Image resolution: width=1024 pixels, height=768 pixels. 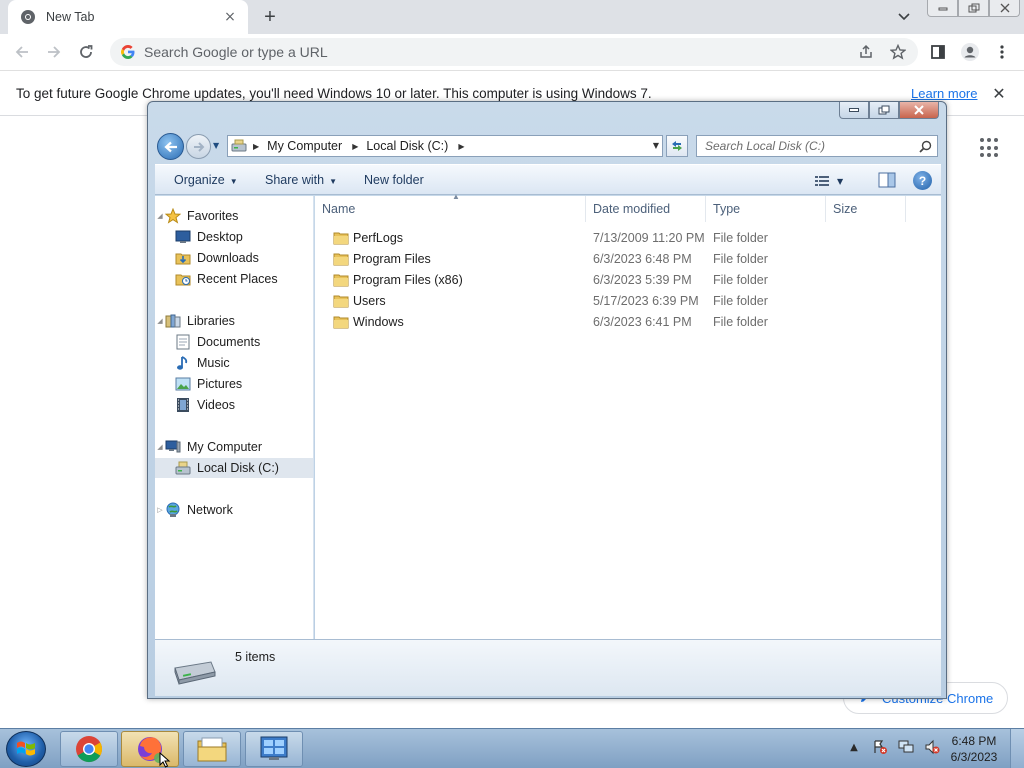 I want to click on nav-item-videos: Videos, so click(x=234, y=405).